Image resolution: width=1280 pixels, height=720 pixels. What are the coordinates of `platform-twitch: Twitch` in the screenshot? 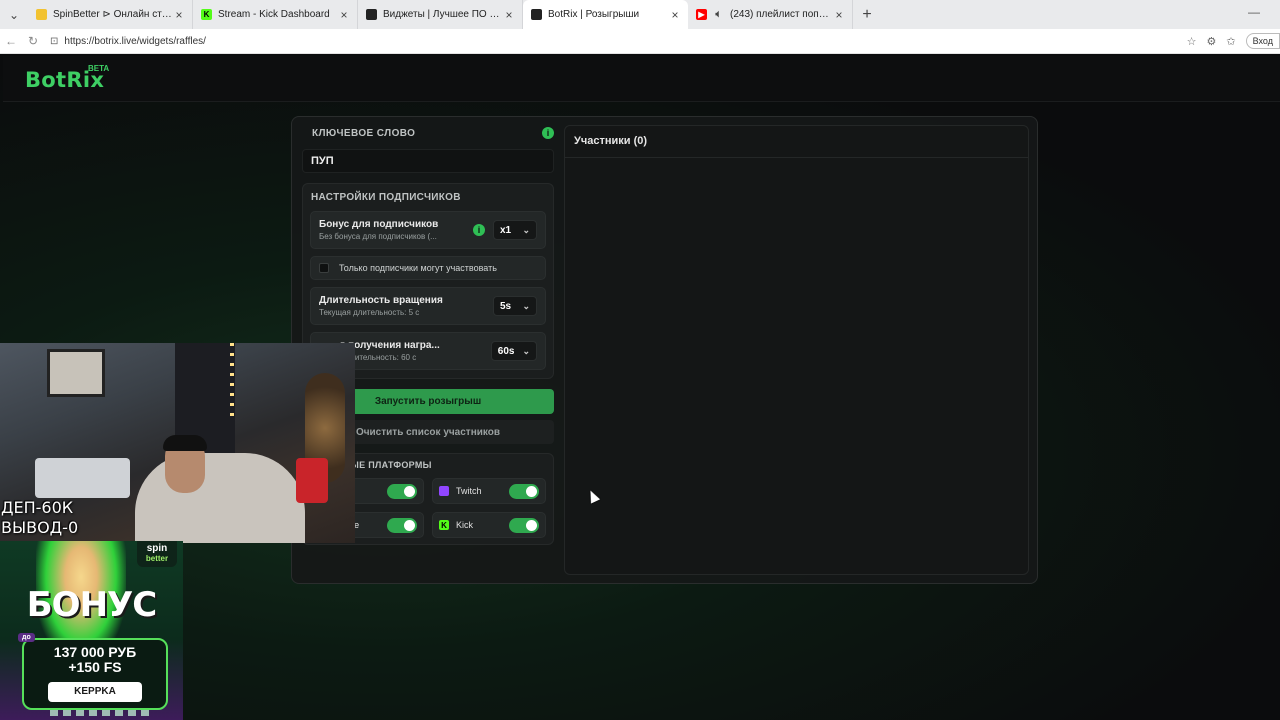 It's located at (489, 491).